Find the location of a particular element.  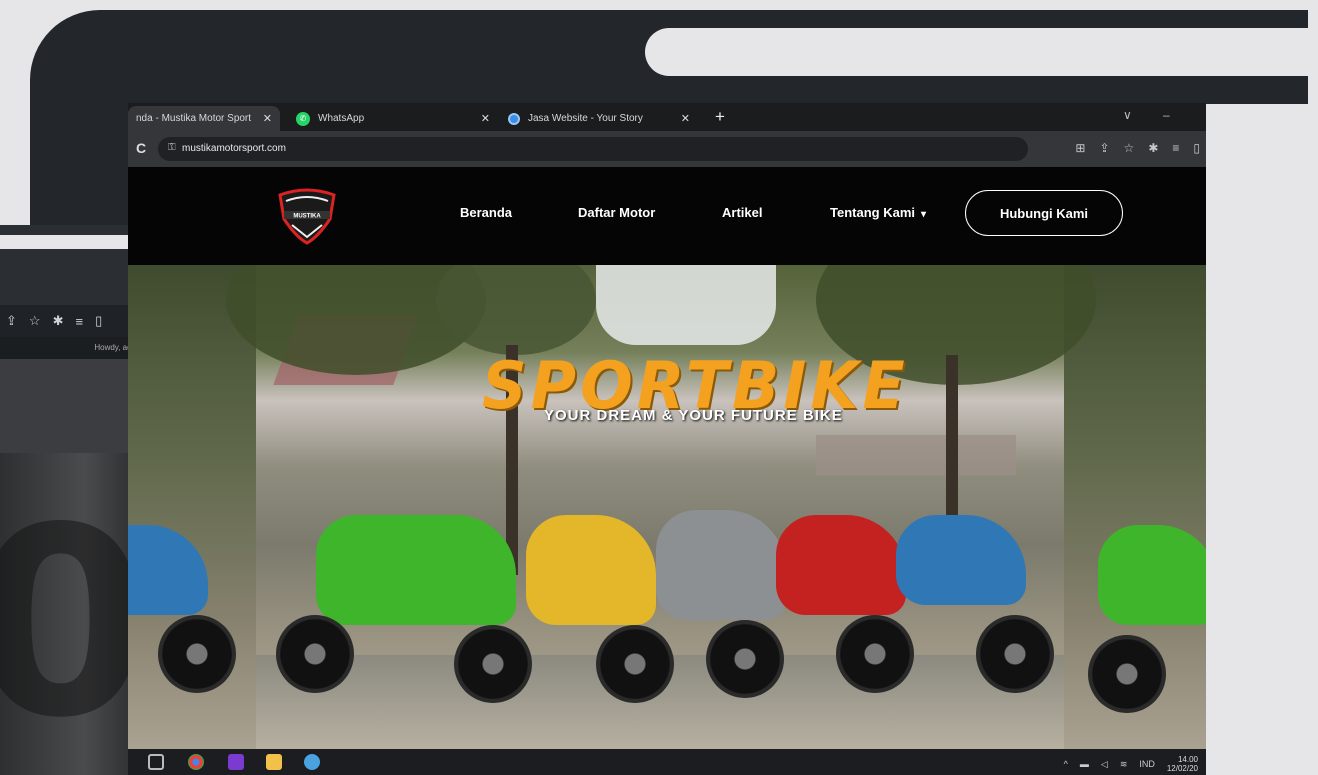

tab-title: Jasa Website - Your Story is located at coordinates (585, 118).